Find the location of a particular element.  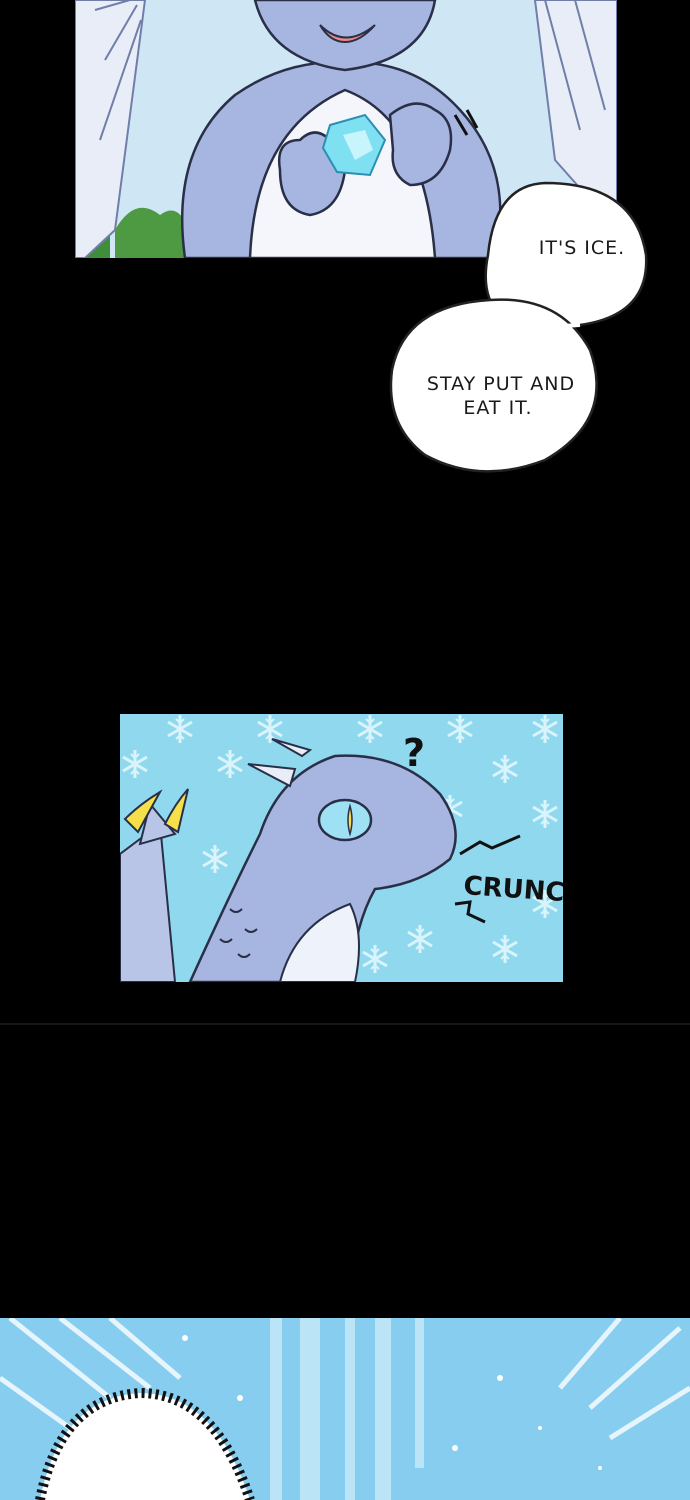

comic-panel-crunch: ? CRUNCH is located at coordinates (341, 848).